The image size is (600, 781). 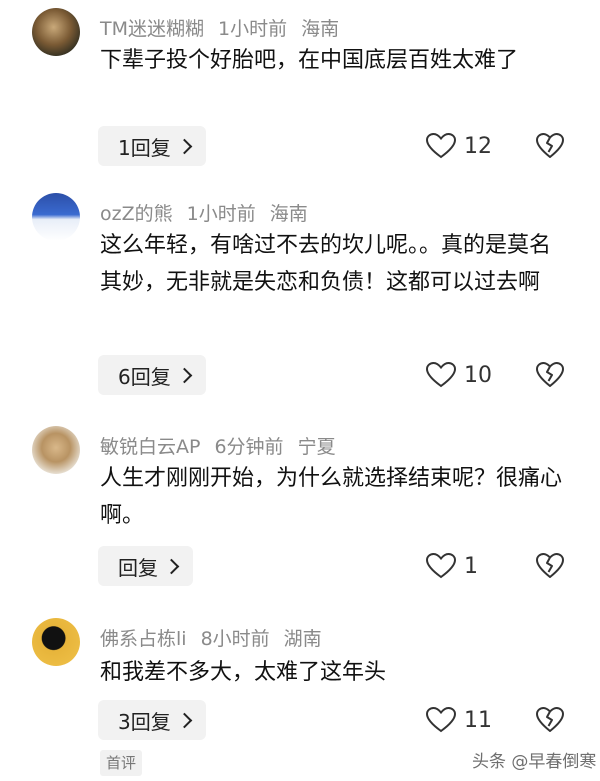 What do you see at coordinates (478, 375) in the screenshot?
I see `like-count: 10` at bounding box center [478, 375].